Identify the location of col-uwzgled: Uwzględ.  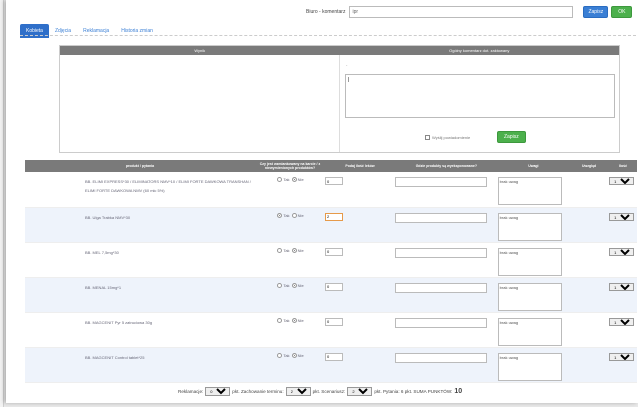
(589, 166).